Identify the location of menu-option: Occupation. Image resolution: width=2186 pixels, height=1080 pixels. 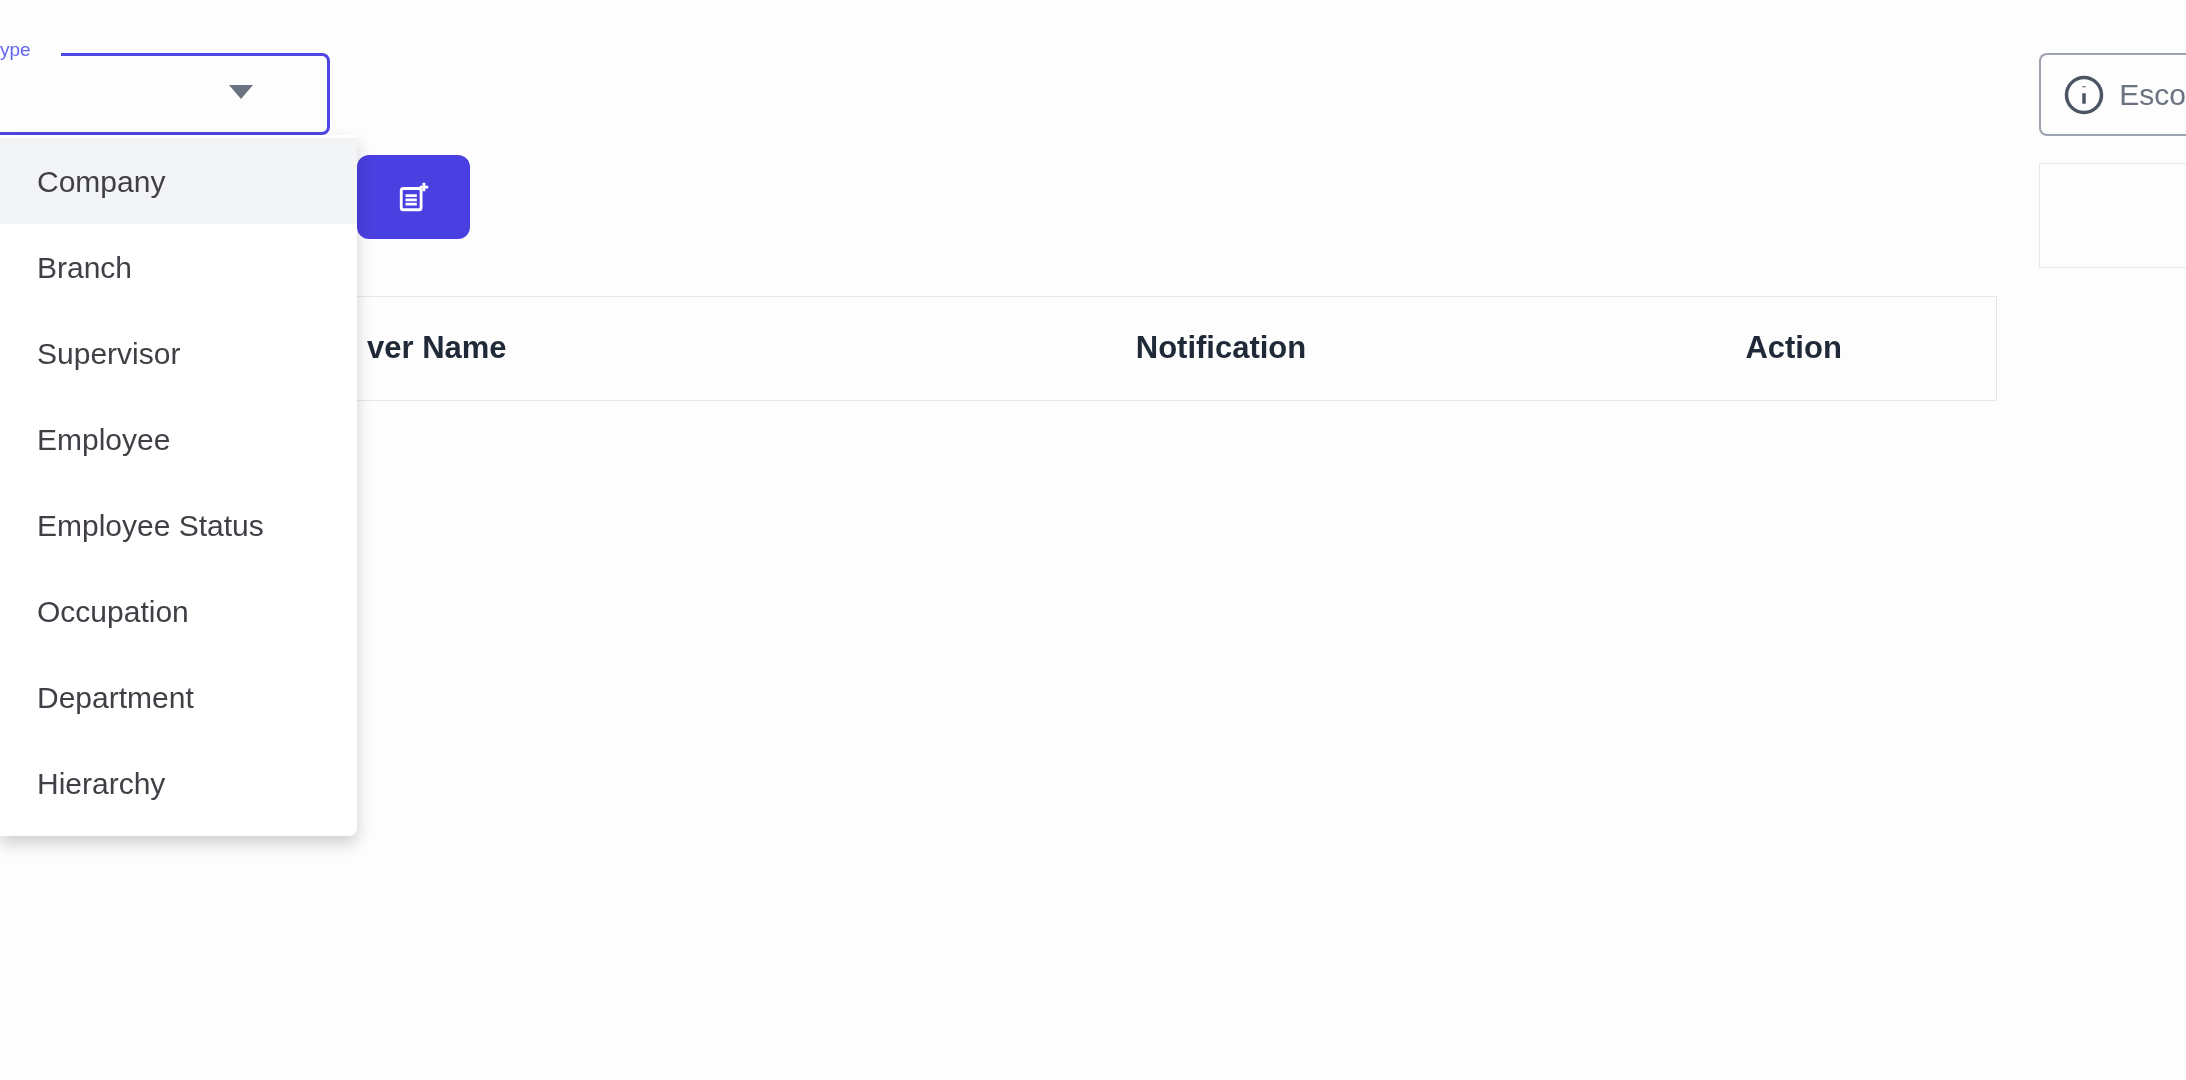
(178, 611).